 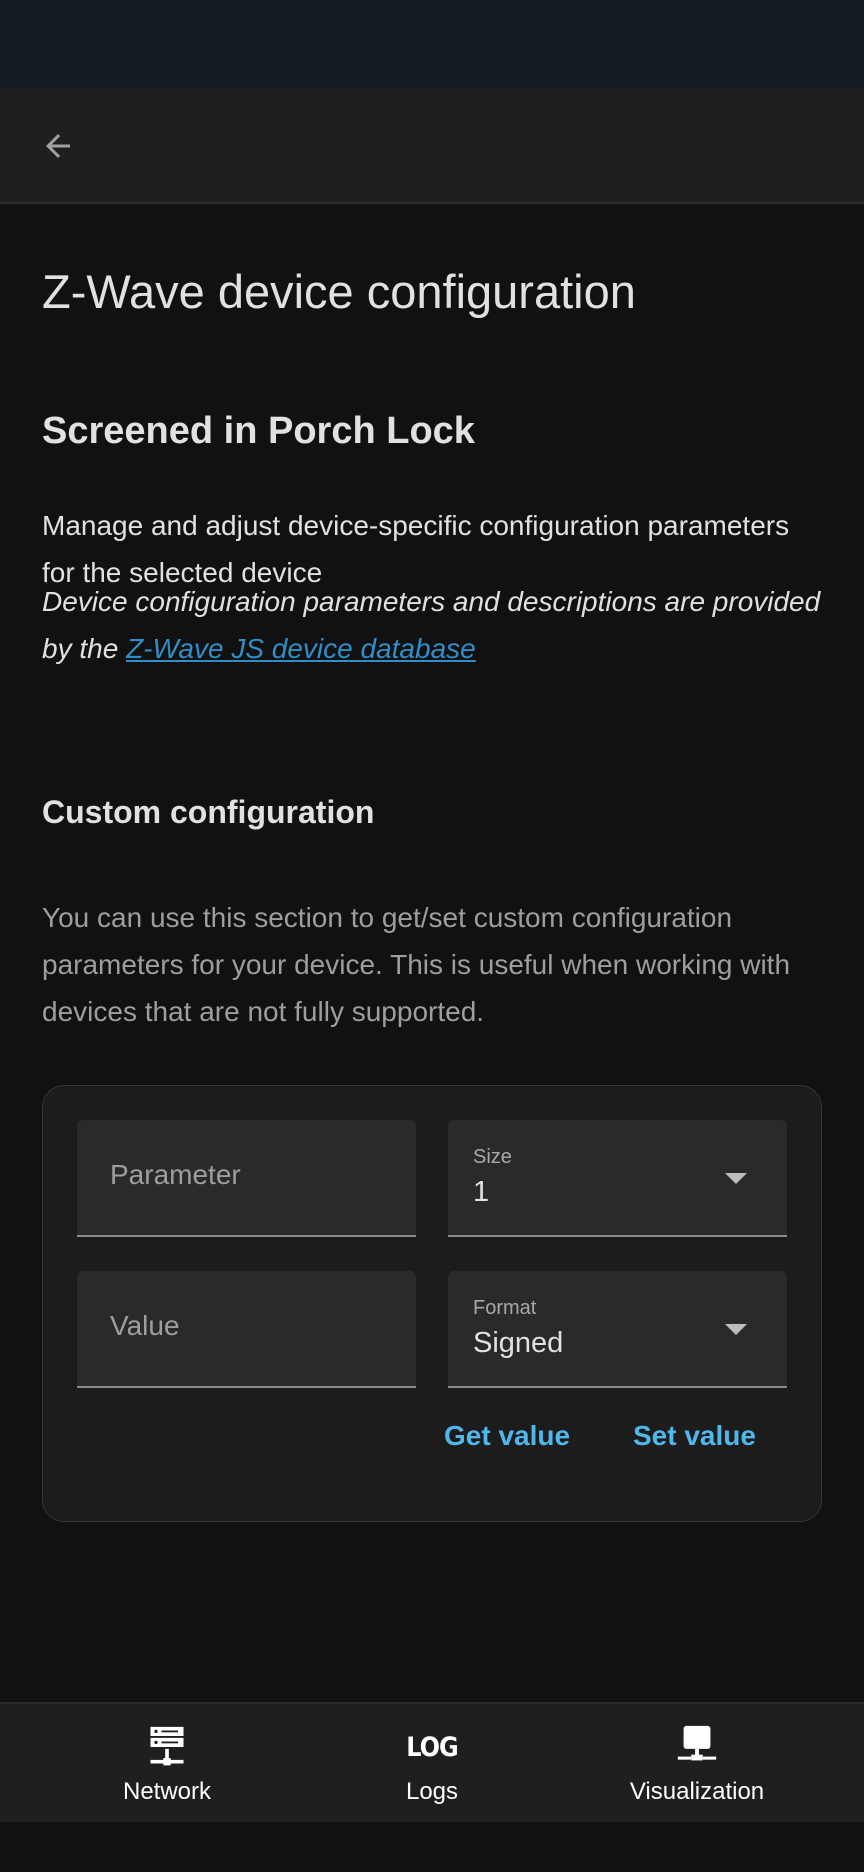 What do you see at coordinates (694, 1436) in the screenshot?
I see `set-value-button: Set value` at bounding box center [694, 1436].